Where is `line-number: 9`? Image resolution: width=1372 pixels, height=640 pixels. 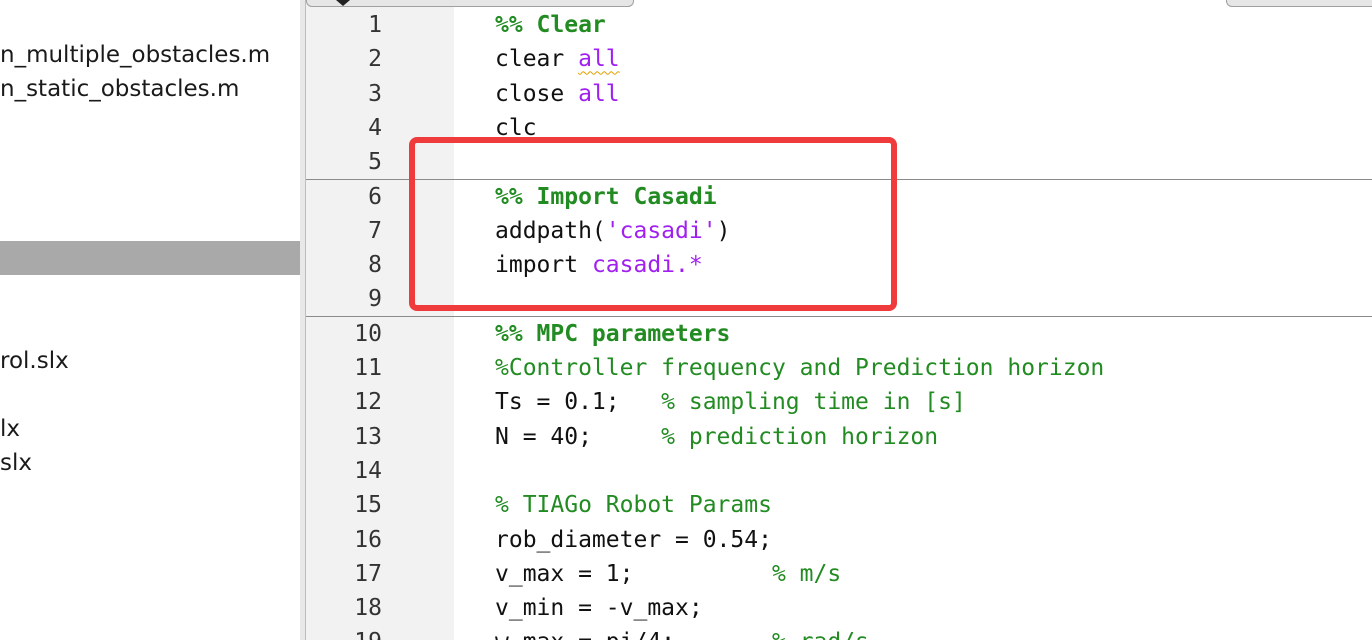
line-number: 9 is located at coordinates (344, 299).